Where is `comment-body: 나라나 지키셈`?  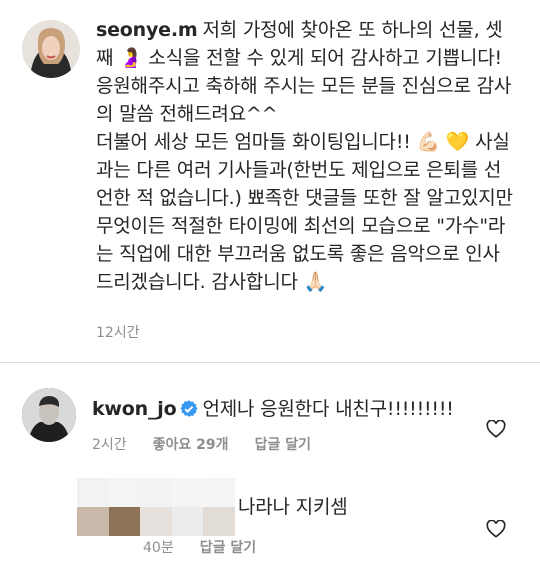
comment-body: 나라나 지키셈 is located at coordinates (293, 507).